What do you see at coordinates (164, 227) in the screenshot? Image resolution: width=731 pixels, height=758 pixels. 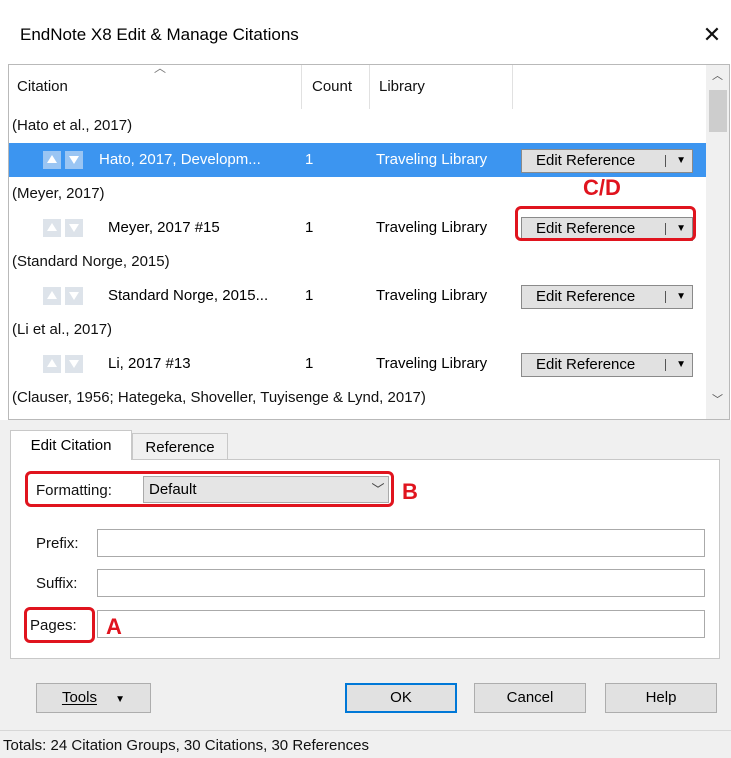 I see `citation-cell: Meyer, 2017 #15` at bounding box center [164, 227].